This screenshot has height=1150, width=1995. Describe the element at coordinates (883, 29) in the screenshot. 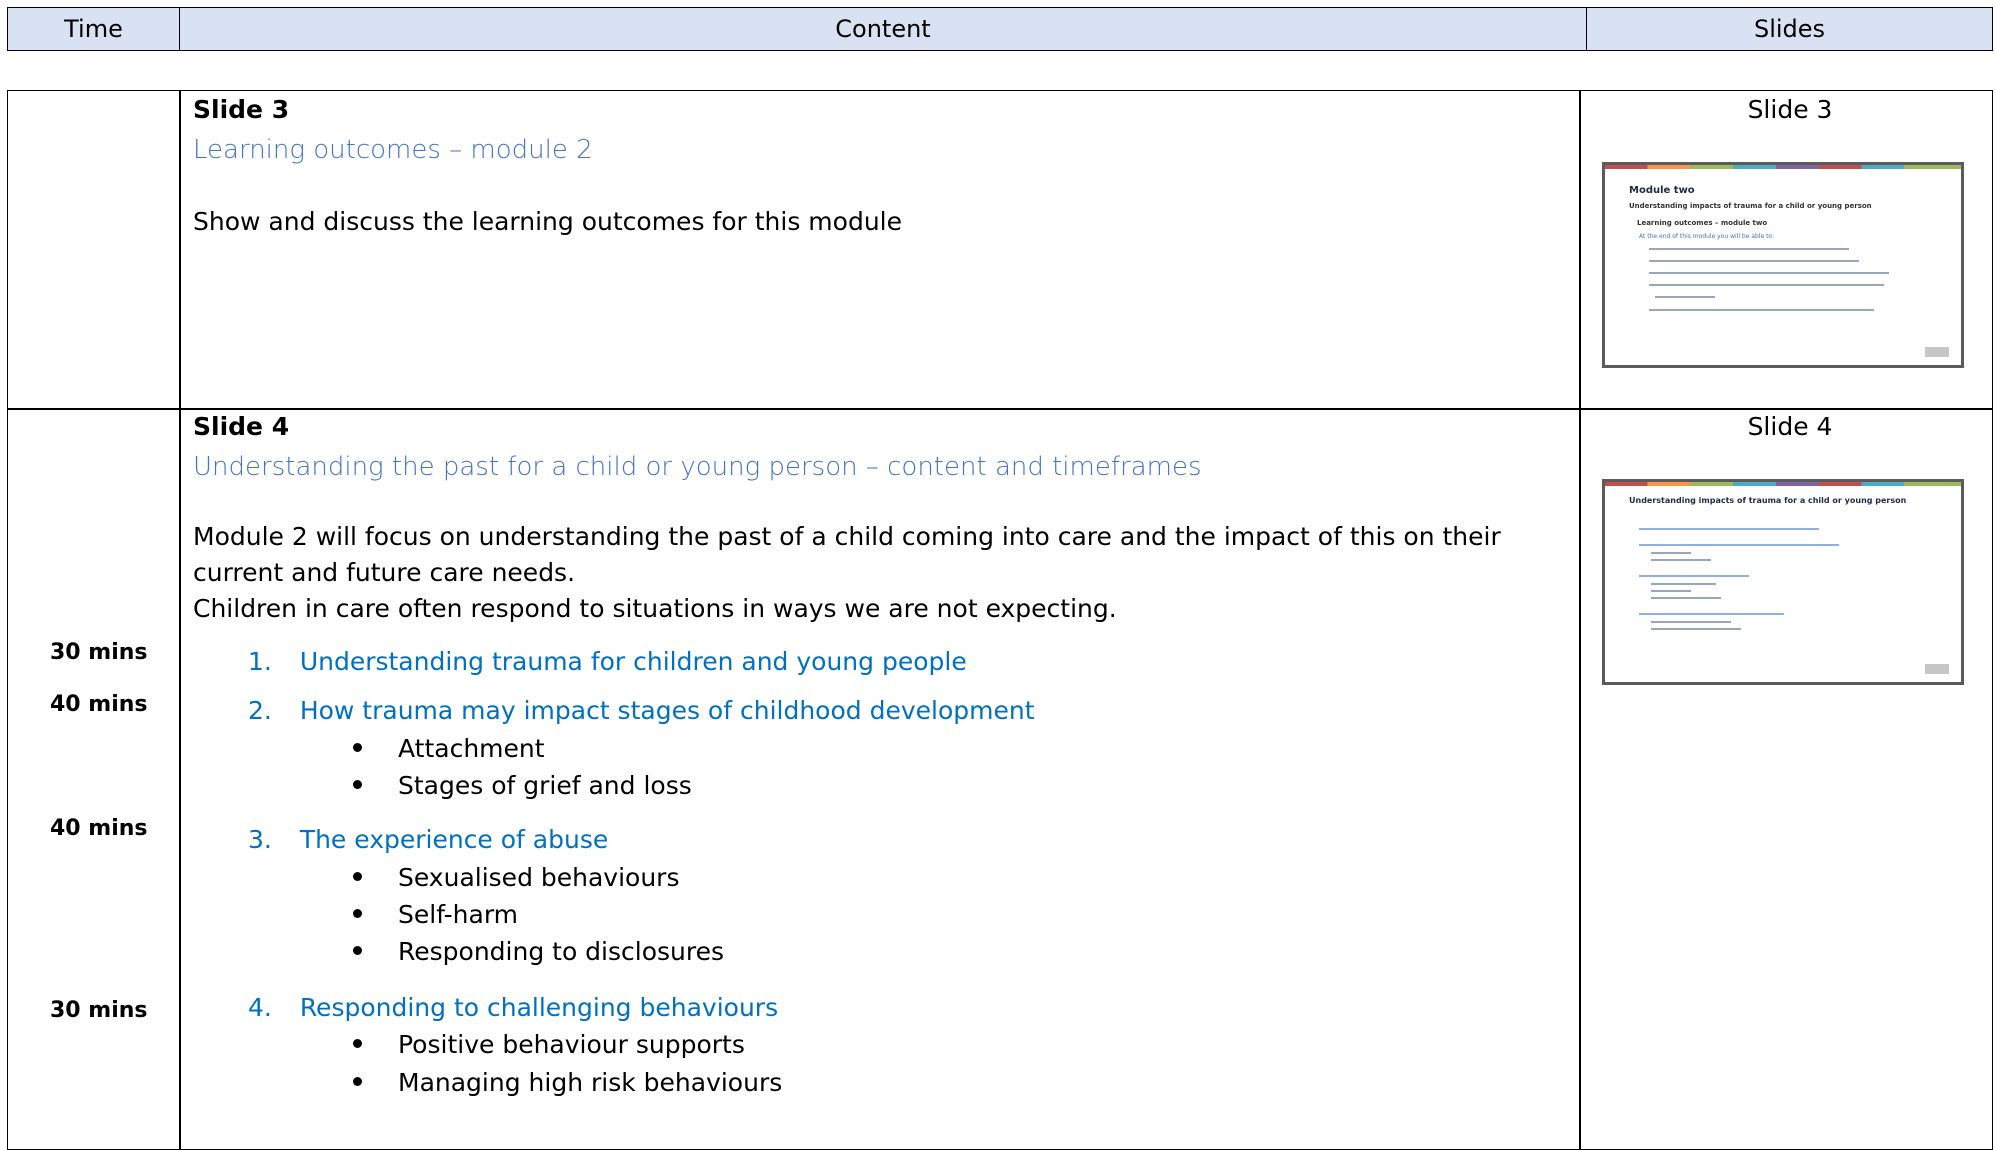

I see `header-content: Content` at that location.